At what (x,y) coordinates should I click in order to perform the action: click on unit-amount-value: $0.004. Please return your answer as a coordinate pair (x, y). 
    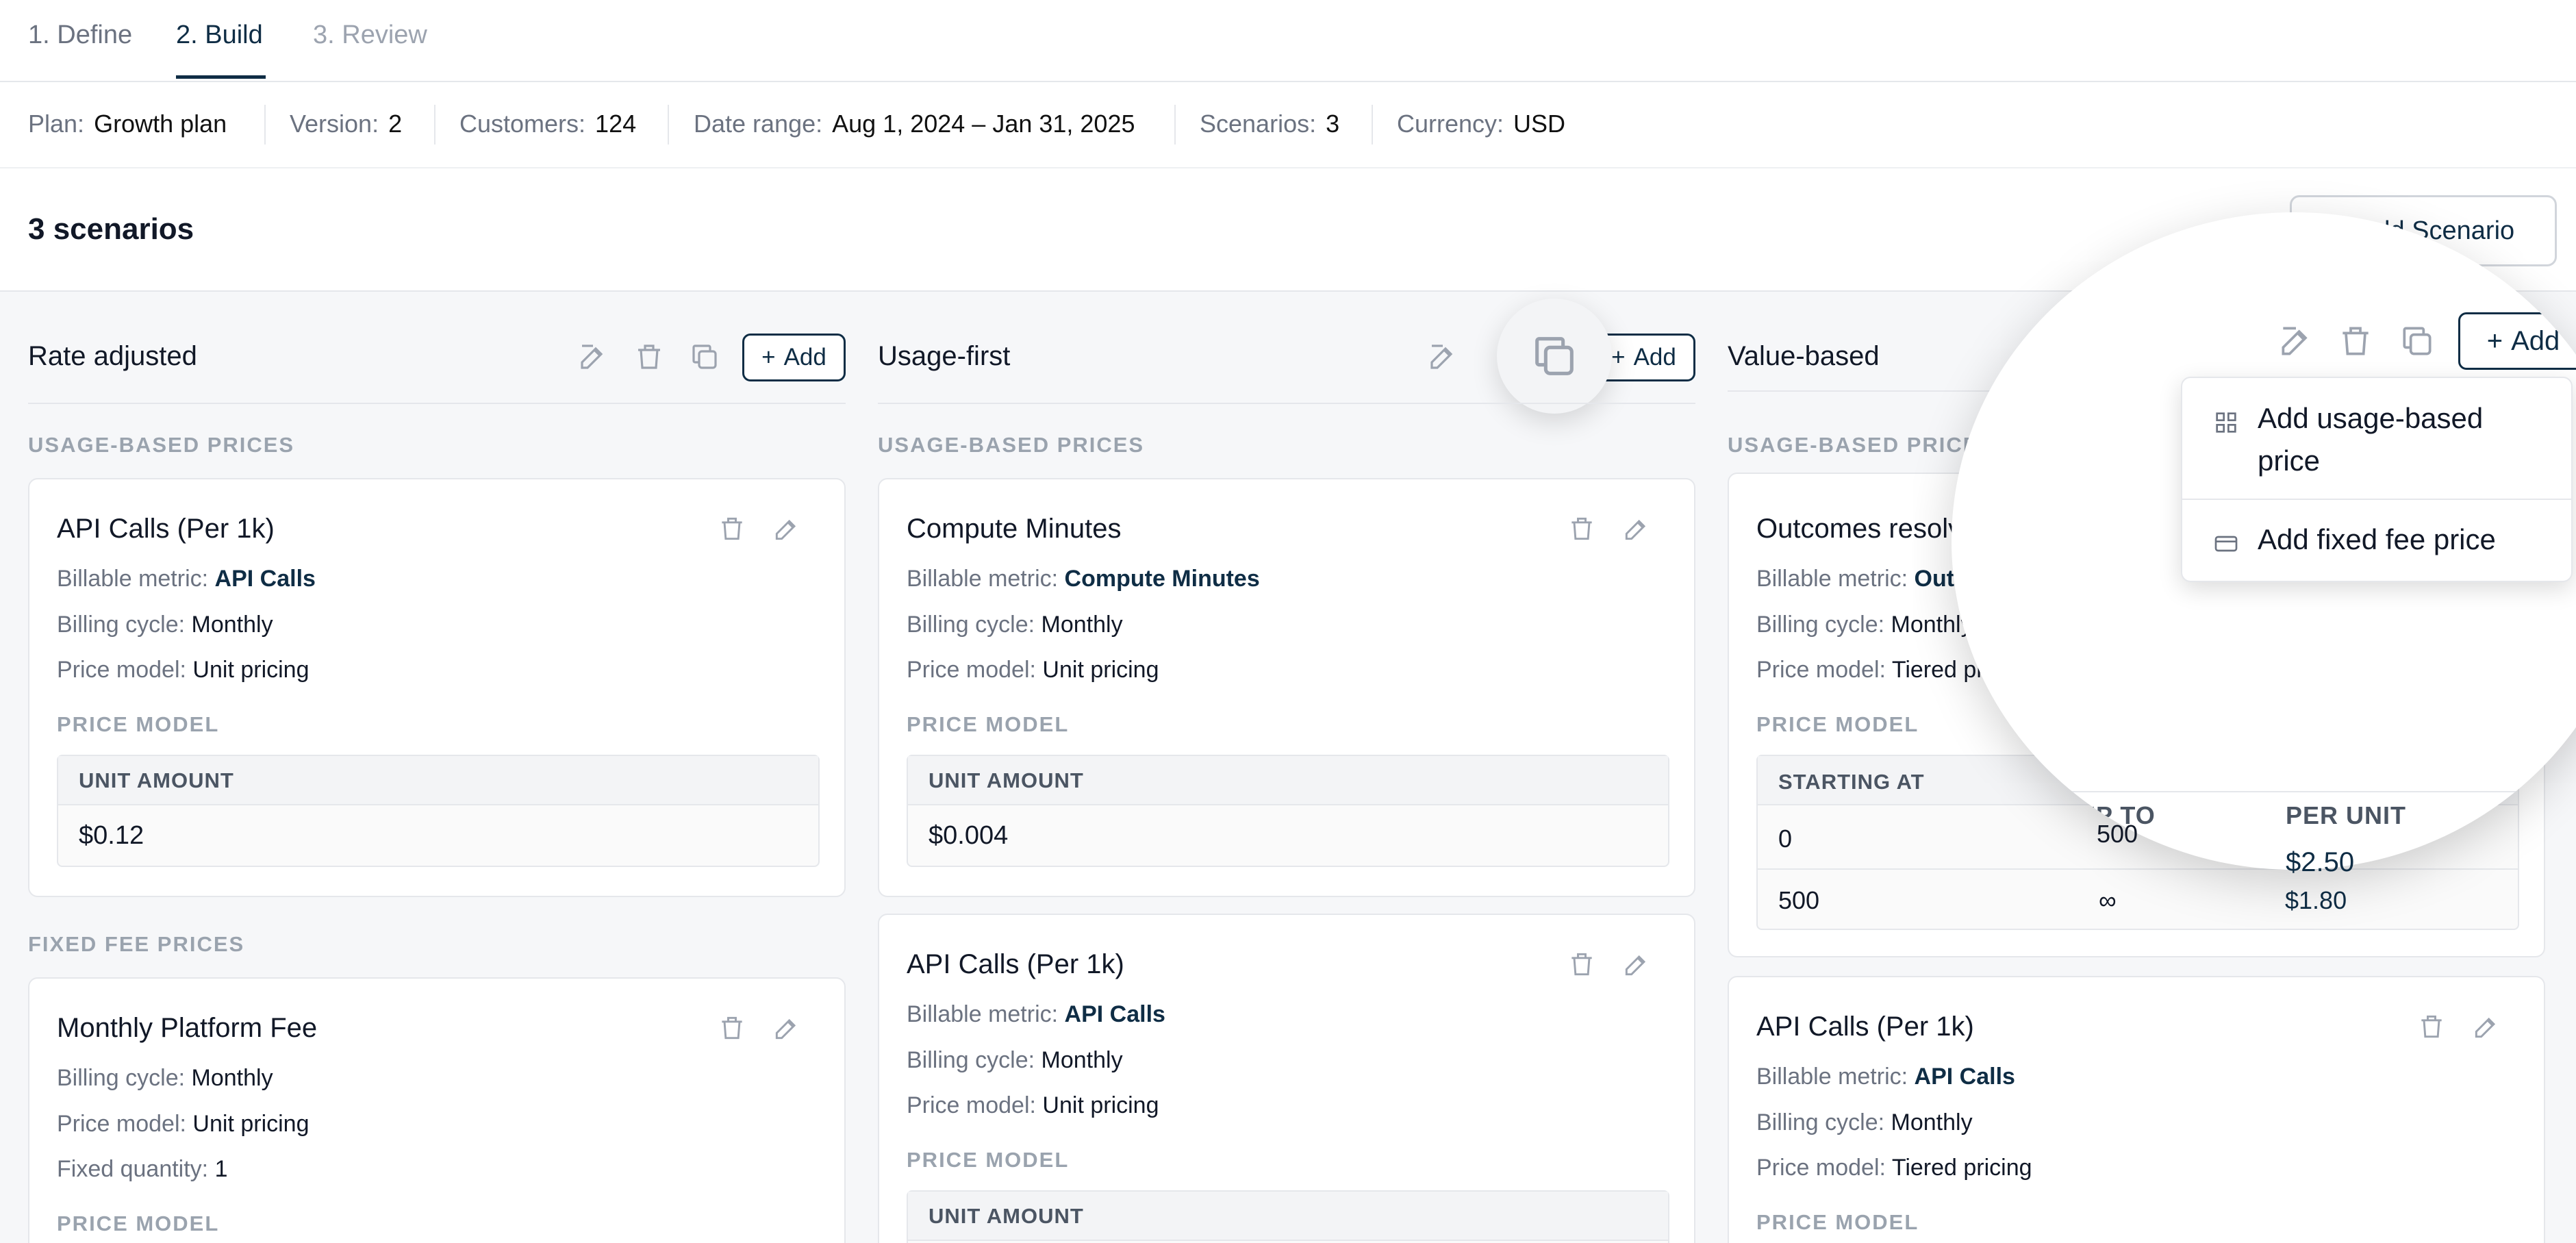
    Looking at the image, I should click on (969, 835).